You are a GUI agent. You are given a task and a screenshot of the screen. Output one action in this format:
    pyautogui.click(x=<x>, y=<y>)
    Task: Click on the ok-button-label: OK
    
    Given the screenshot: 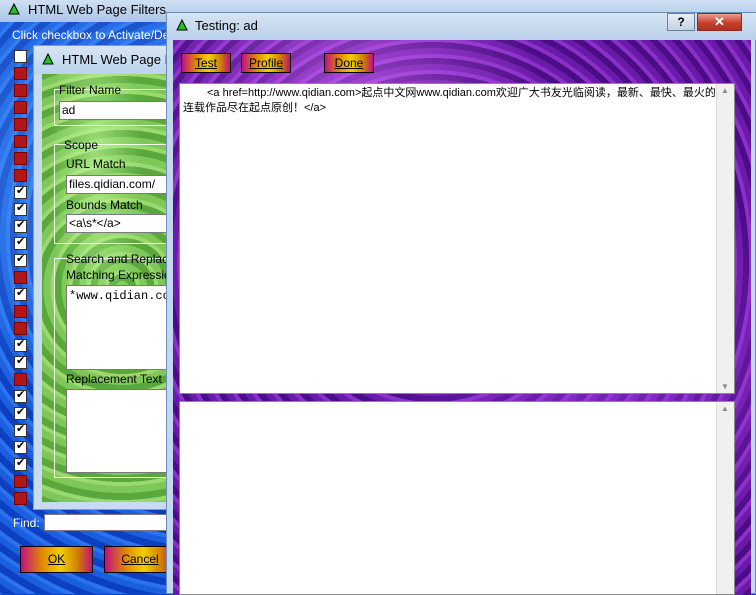 What is the action you would take?
    pyautogui.click(x=56, y=559)
    